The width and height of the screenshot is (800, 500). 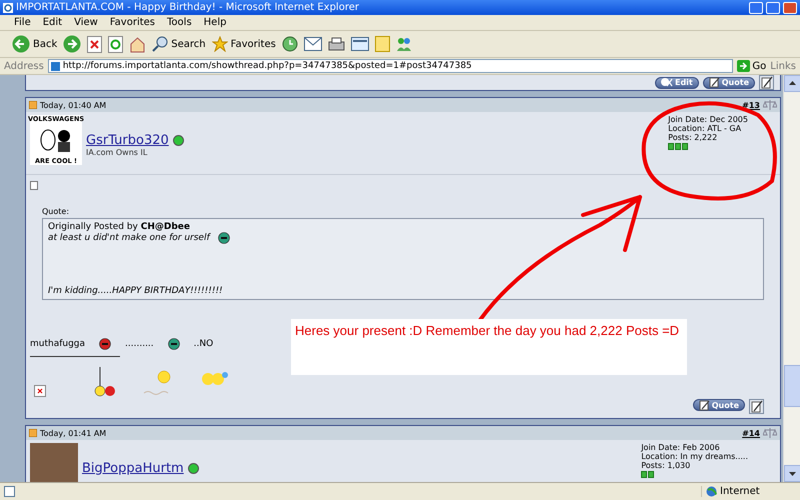 What do you see at coordinates (58, 344) in the screenshot?
I see `message-text: muthafugga` at bounding box center [58, 344].